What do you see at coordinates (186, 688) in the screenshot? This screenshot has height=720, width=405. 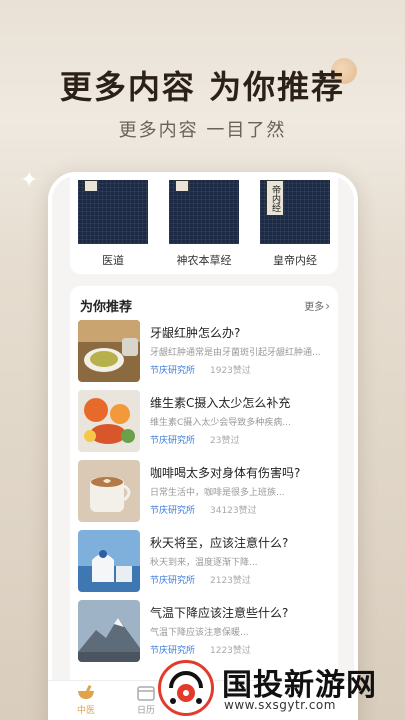 I see `watermark-logo` at bounding box center [186, 688].